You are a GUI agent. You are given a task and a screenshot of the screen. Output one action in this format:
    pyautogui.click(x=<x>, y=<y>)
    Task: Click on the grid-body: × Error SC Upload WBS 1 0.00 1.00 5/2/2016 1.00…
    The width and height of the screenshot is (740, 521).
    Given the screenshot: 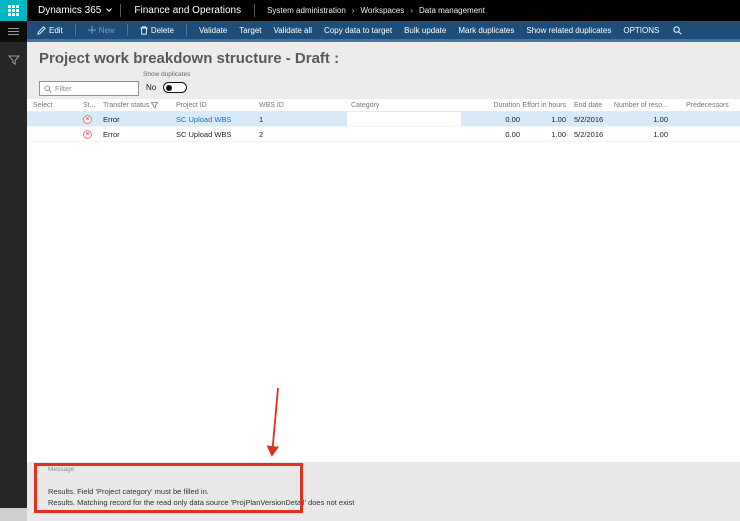 What is the action you would take?
    pyautogui.click(x=383, y=127)
    